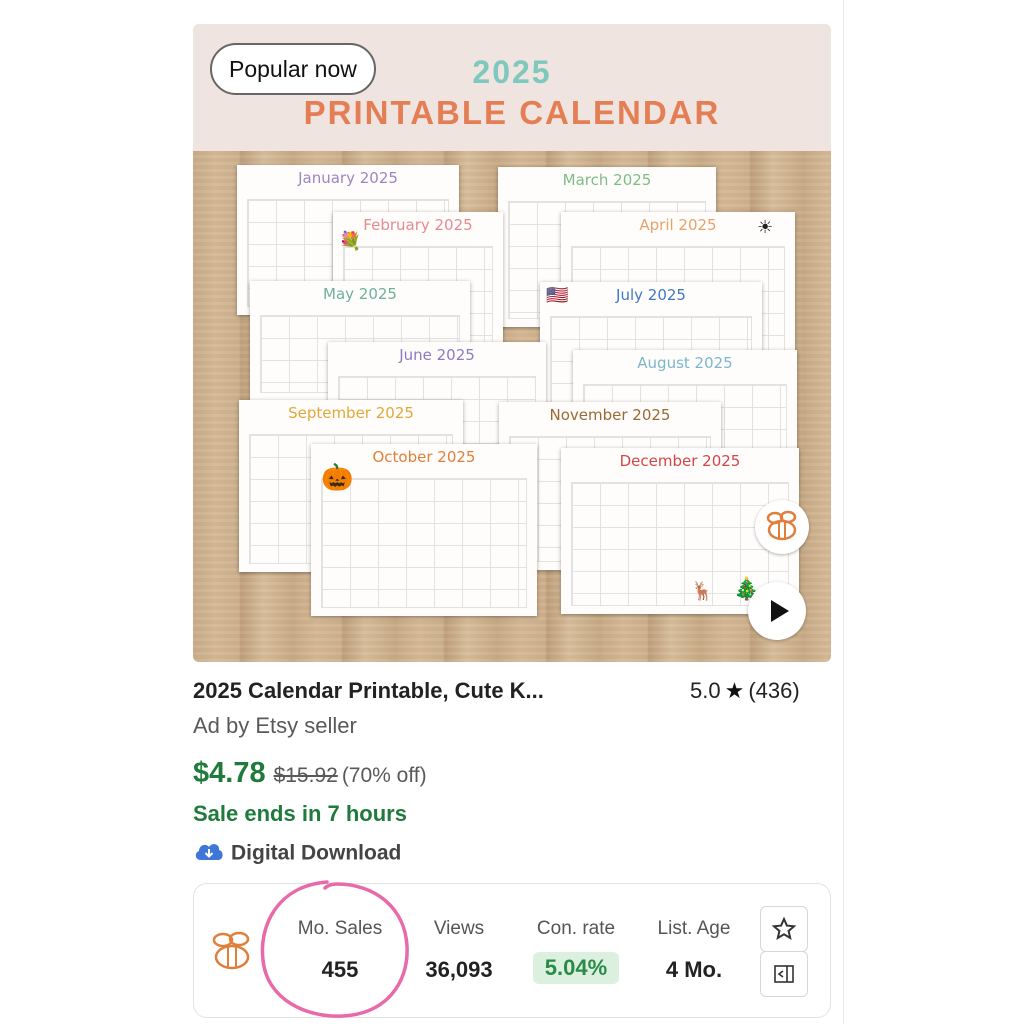 This screenshot has width=1024, height=1024. What do you see at coordinates (459, 969) in the screenshot?
I see `stat-value: 36,093` at bounding box center [459, 969].